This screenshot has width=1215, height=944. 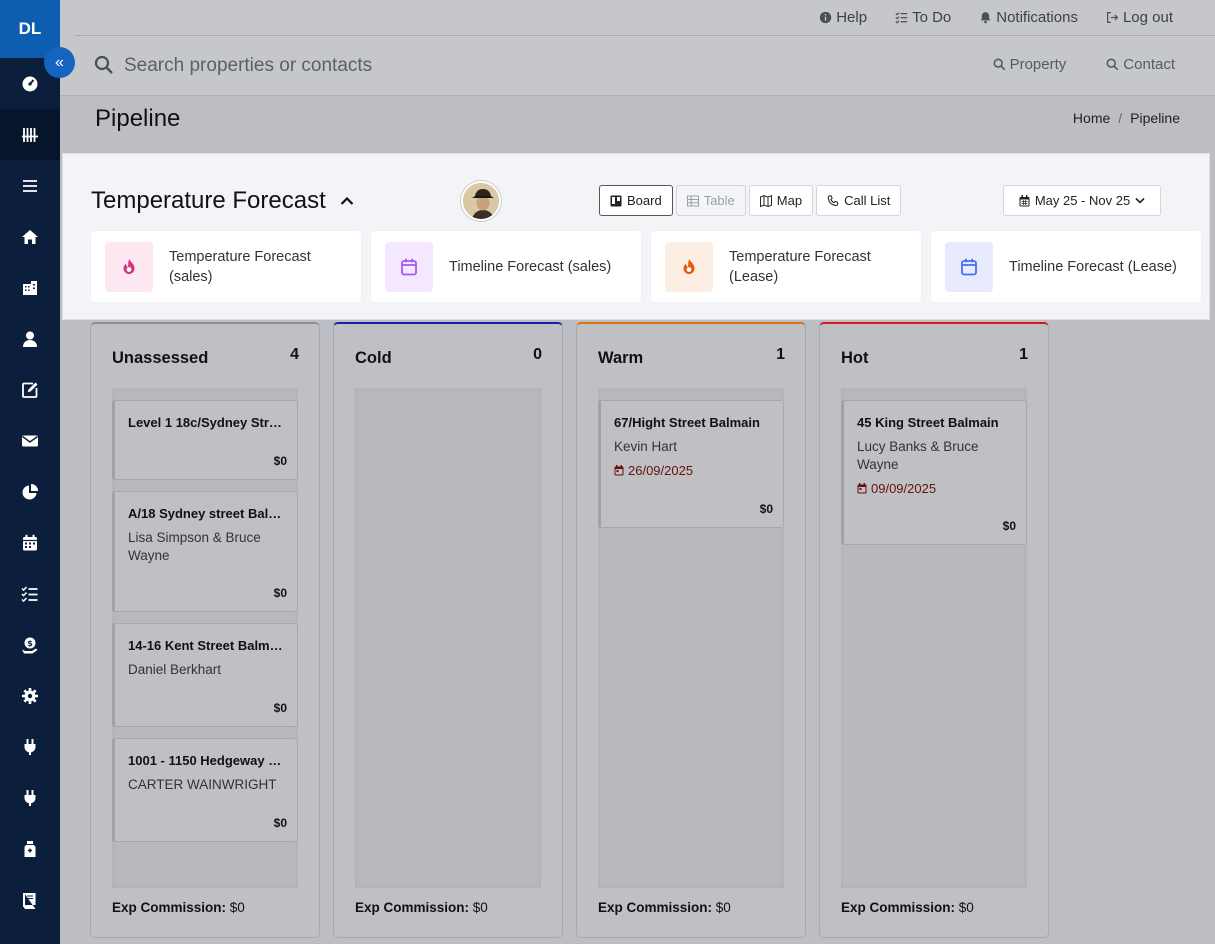 I want to click on help-label: Help, so click(x=852, y=17).